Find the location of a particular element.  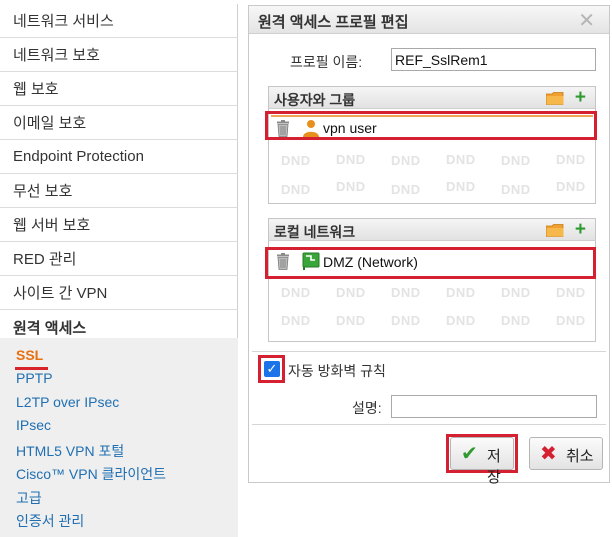

auto-firewall-checkbox: ✓ is located at coordinates (272, 369).